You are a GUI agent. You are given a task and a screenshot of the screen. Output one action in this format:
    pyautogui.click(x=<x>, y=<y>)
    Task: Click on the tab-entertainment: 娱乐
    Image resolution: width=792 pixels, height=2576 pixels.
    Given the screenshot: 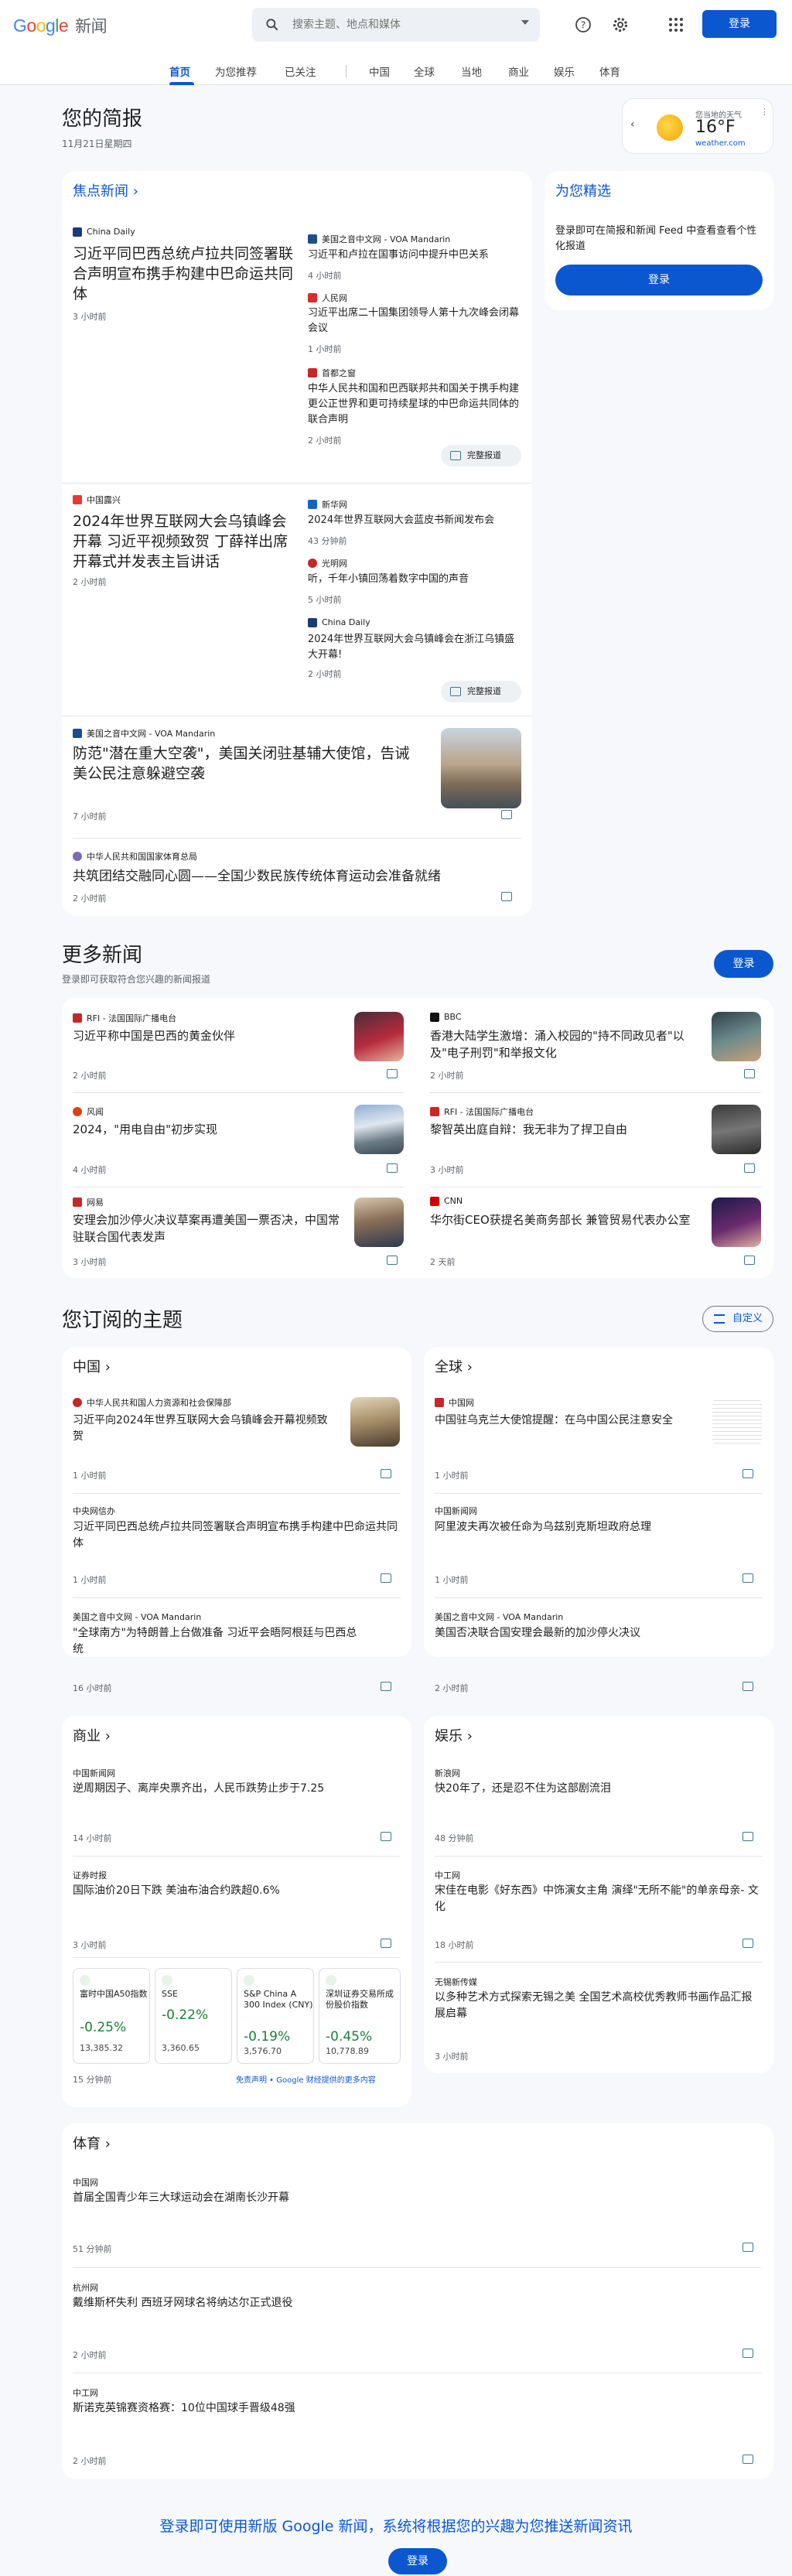 What is the action you would take?
    pyautogui.click(x=564, y=71)
    